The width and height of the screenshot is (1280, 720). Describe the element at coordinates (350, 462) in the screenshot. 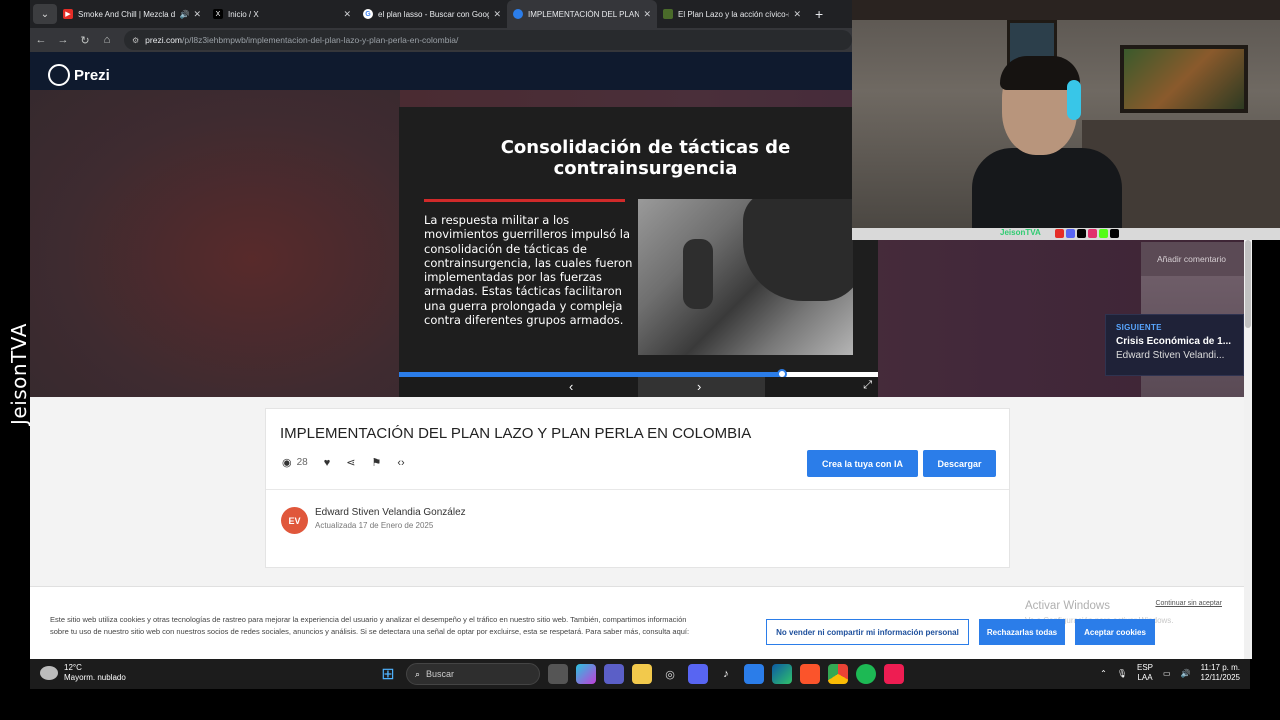

I see `share-icon: ⋖` at that location.